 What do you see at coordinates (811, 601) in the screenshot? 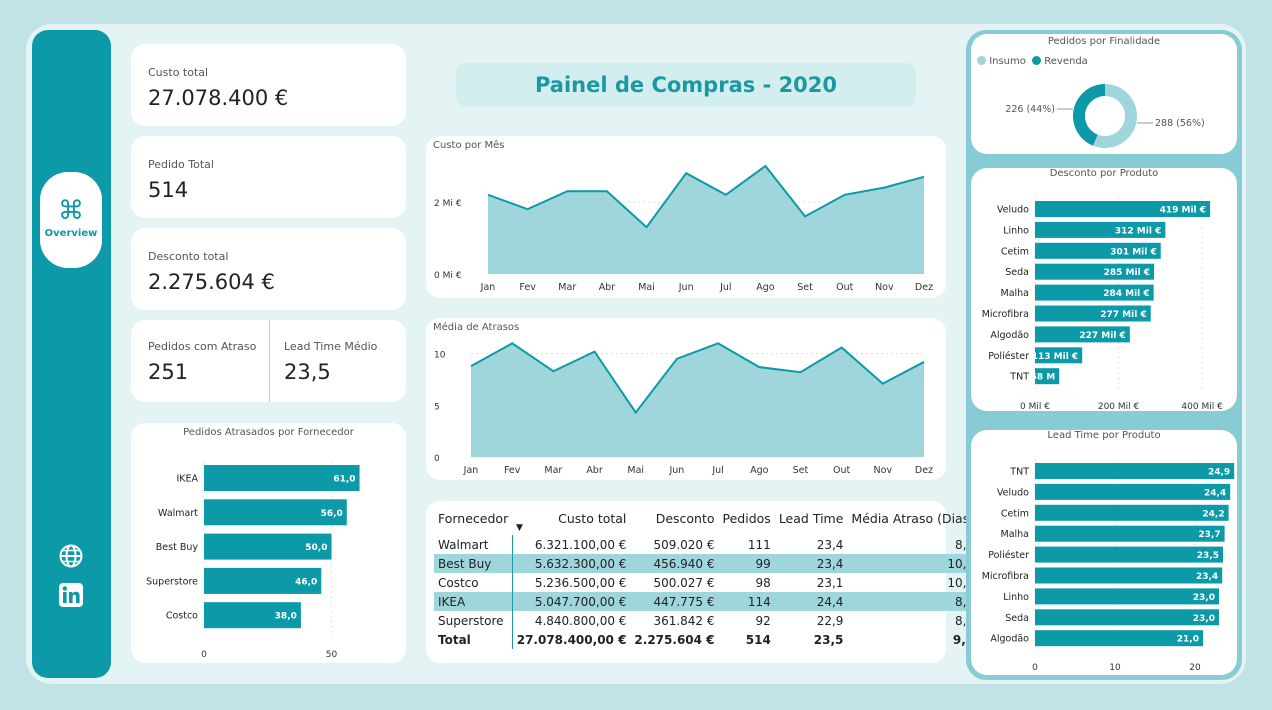
I see `cell: 24,4` at bounding box center [811, 601].